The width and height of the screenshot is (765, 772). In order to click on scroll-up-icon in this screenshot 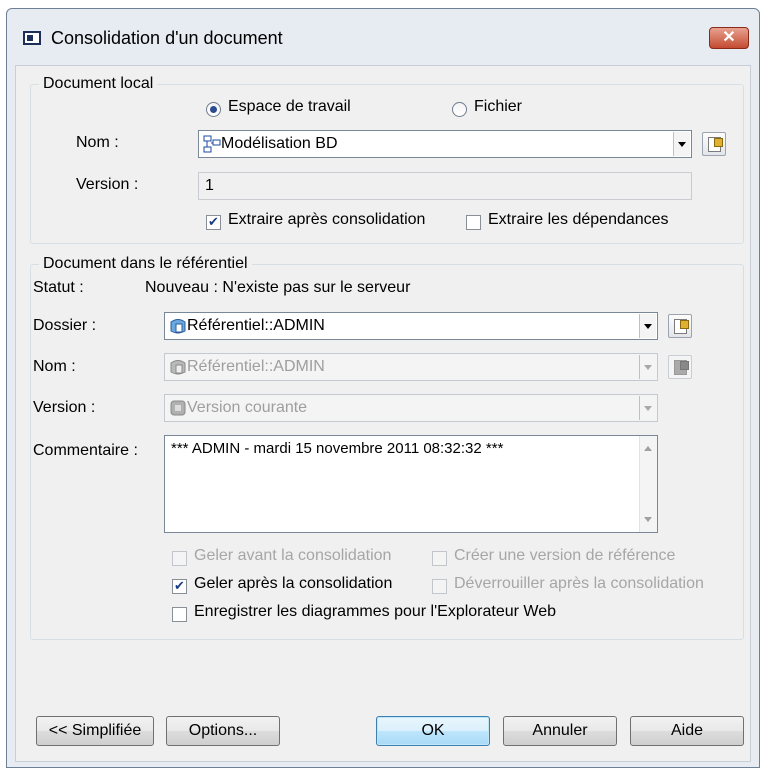, I will do `click(648, 448)`.